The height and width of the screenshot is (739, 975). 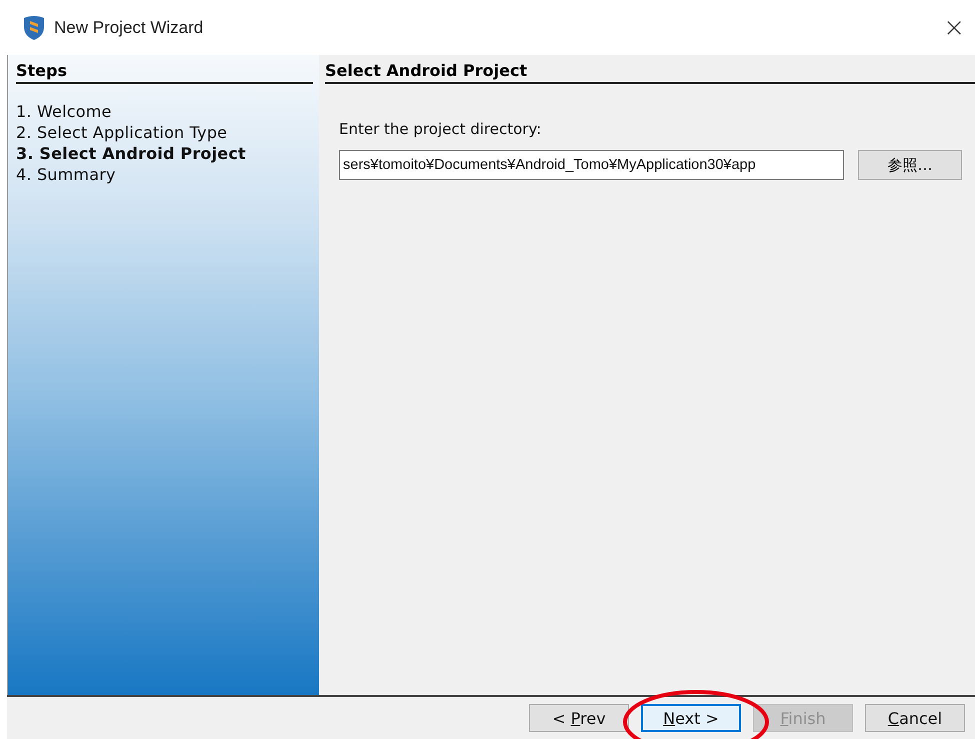 What do you see at coordinates (34, 27) in the screenshot?
I see `shield-icon` at bounding box center [34, 27].